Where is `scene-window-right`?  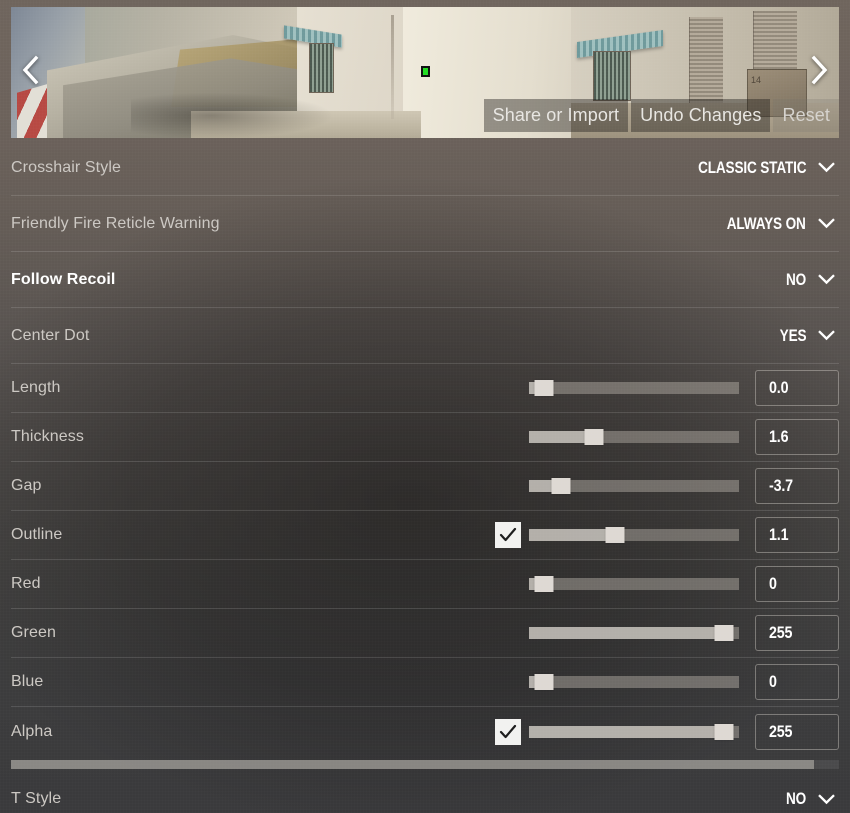 scene-window-right is located at coordinates (612, 76).